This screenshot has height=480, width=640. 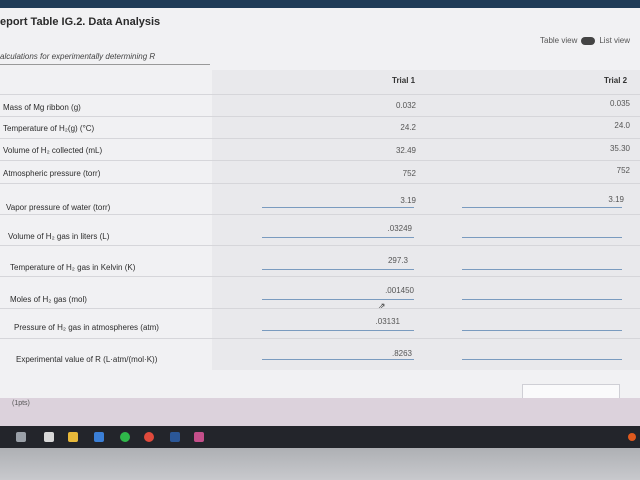 I want to click on table-row: Temperature of H₂(g) (°C) 24.2 24.0, so click(x=320, y=127).